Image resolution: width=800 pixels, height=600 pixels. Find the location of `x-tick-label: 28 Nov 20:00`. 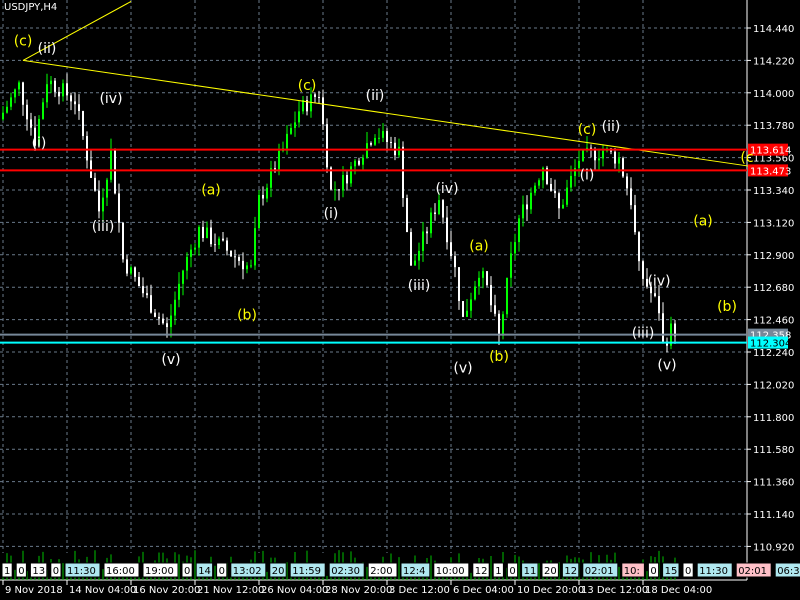

x-tick-label: 28 Nov 20:00 is located at coordinates (358, 590).